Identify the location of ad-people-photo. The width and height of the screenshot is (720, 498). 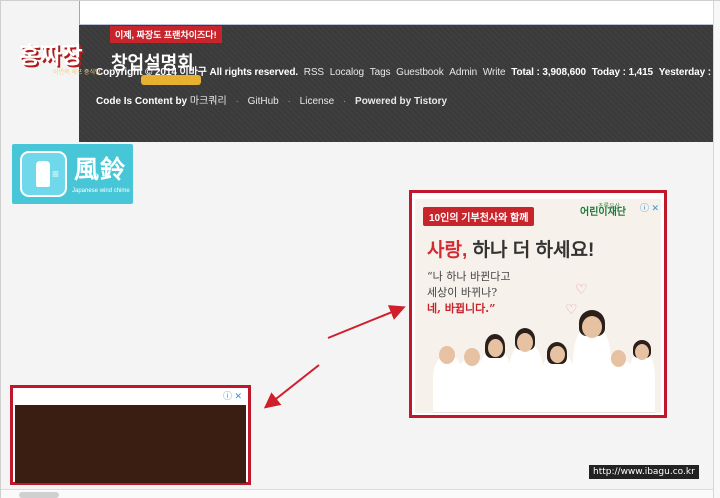
(544, 361).